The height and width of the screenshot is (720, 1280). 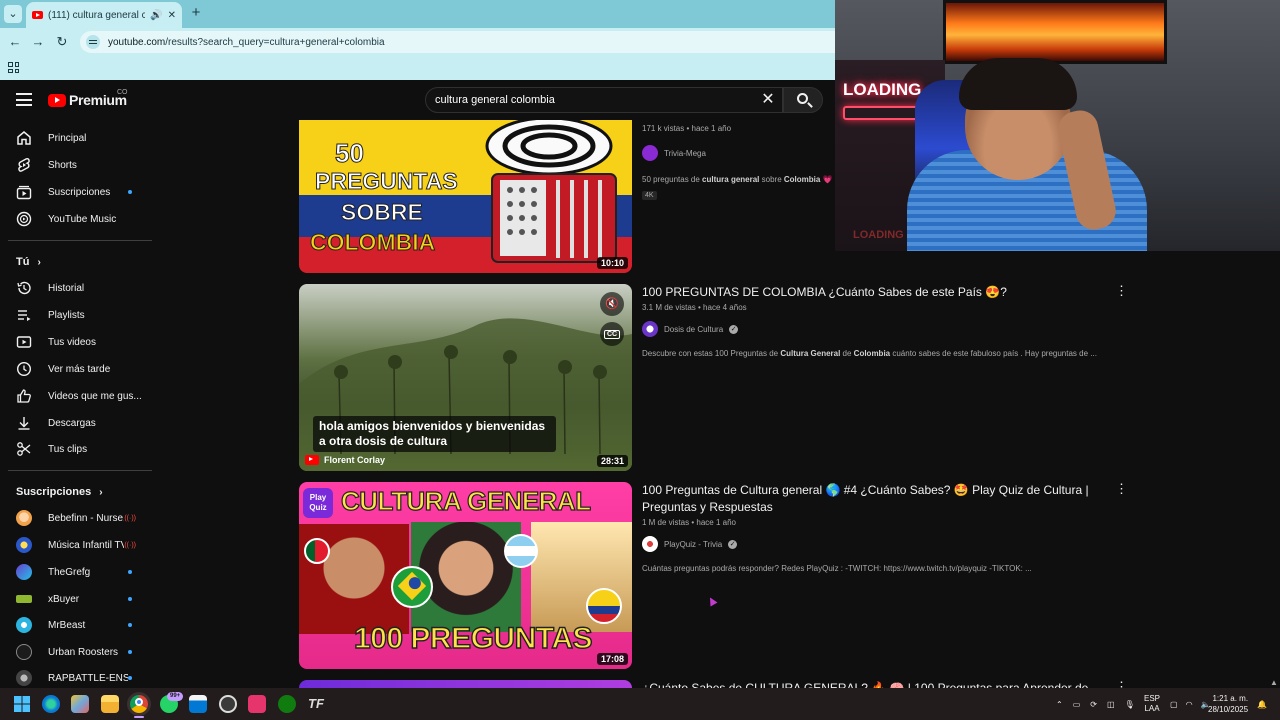 I want to click on sidebar-item-historial: Historial, so click(x=80, y=288).